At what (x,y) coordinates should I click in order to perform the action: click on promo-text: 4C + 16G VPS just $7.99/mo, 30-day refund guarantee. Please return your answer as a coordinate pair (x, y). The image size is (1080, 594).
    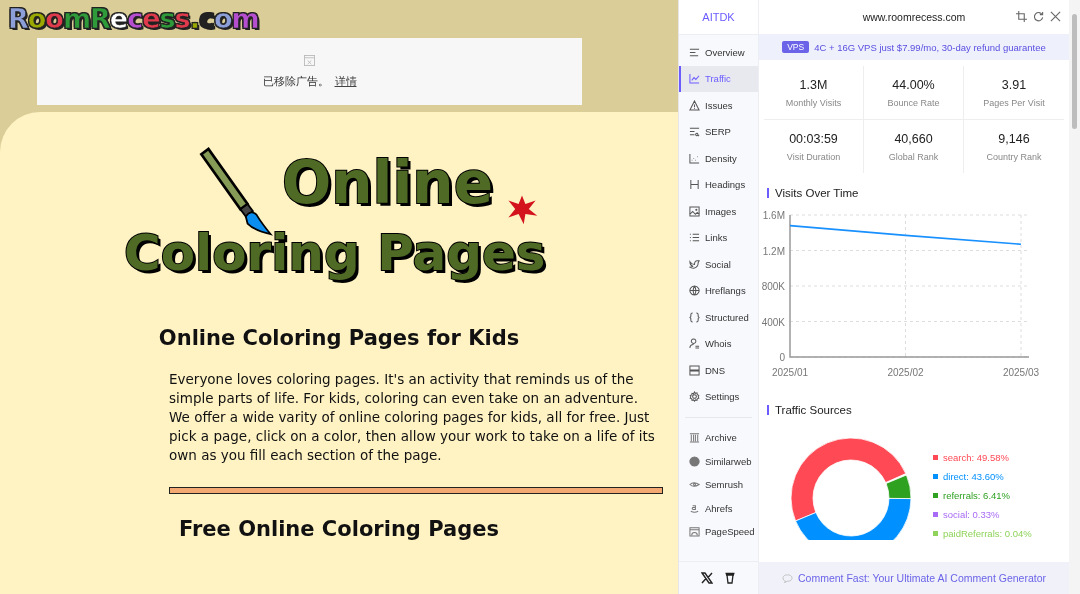
    Looking at the image, I should click on (930, 47).